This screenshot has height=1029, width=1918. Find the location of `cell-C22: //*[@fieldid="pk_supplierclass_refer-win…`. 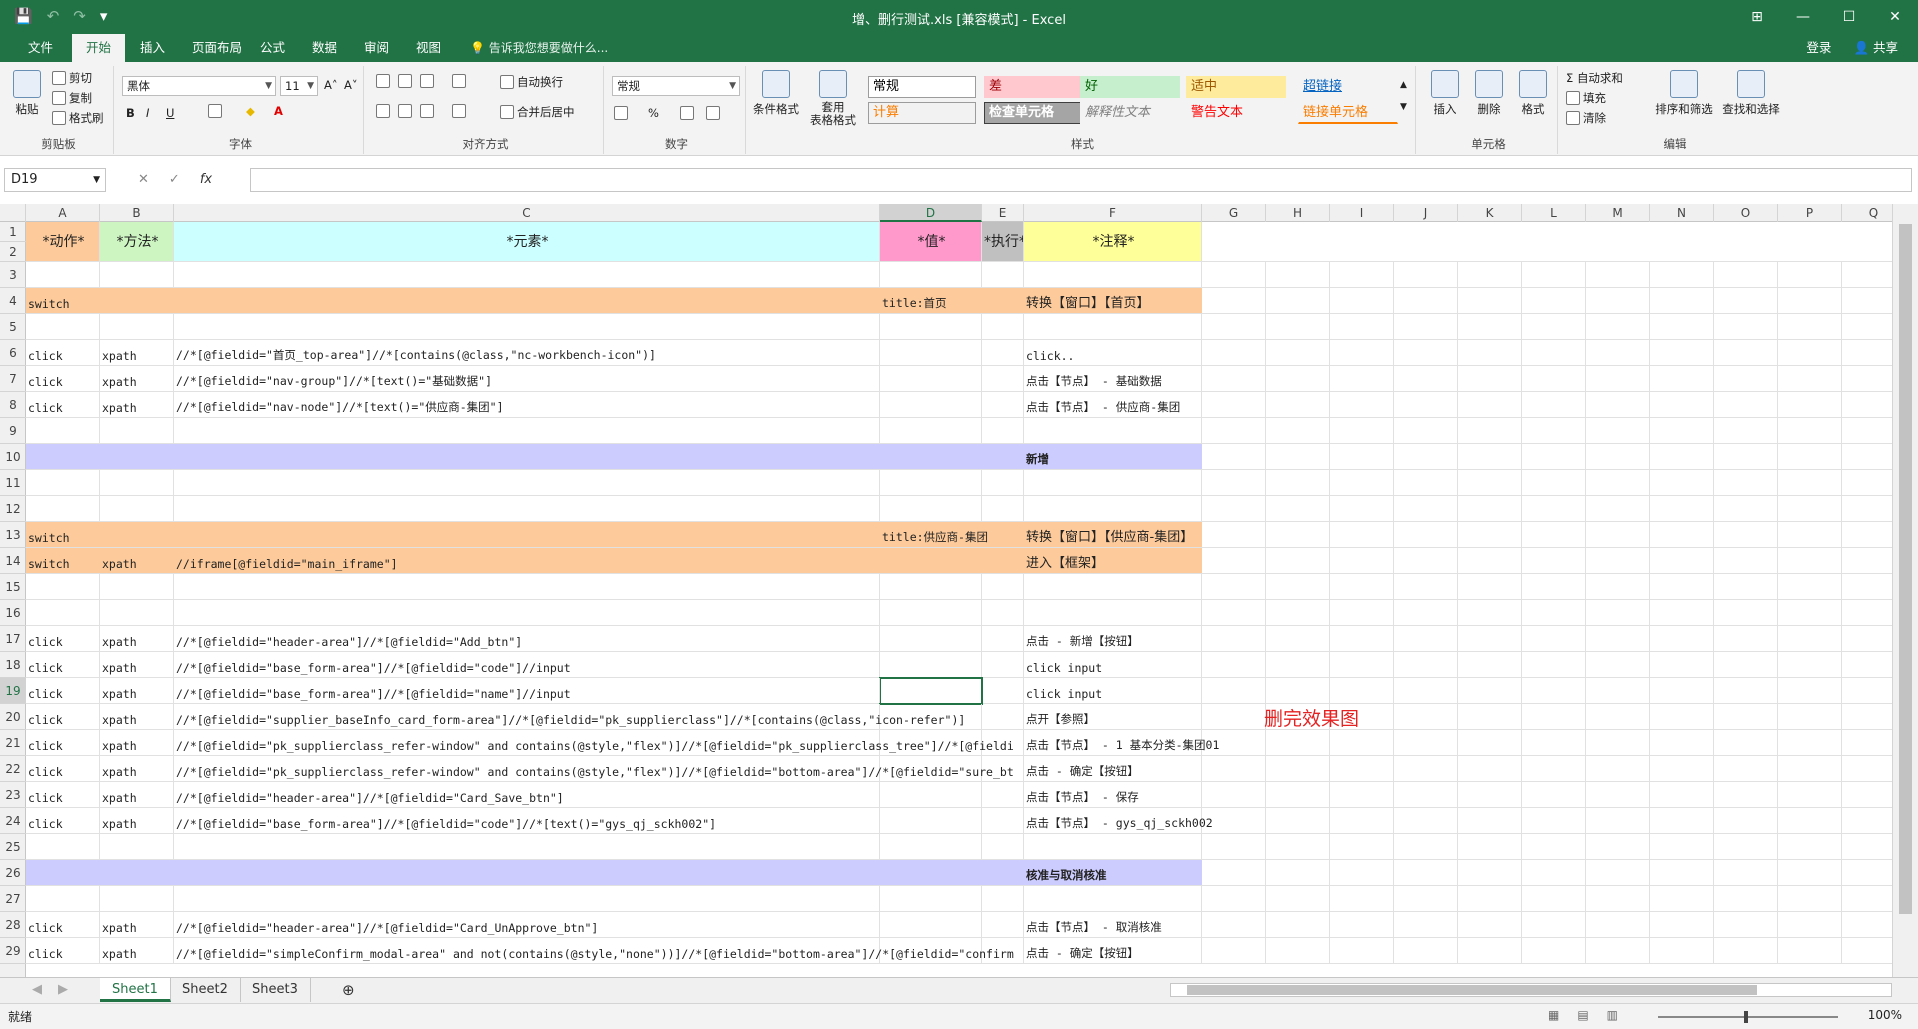

cell-C22: //*[@fieldid="pk_supplierclass_refer-win… is located at coordinates (594, 768).